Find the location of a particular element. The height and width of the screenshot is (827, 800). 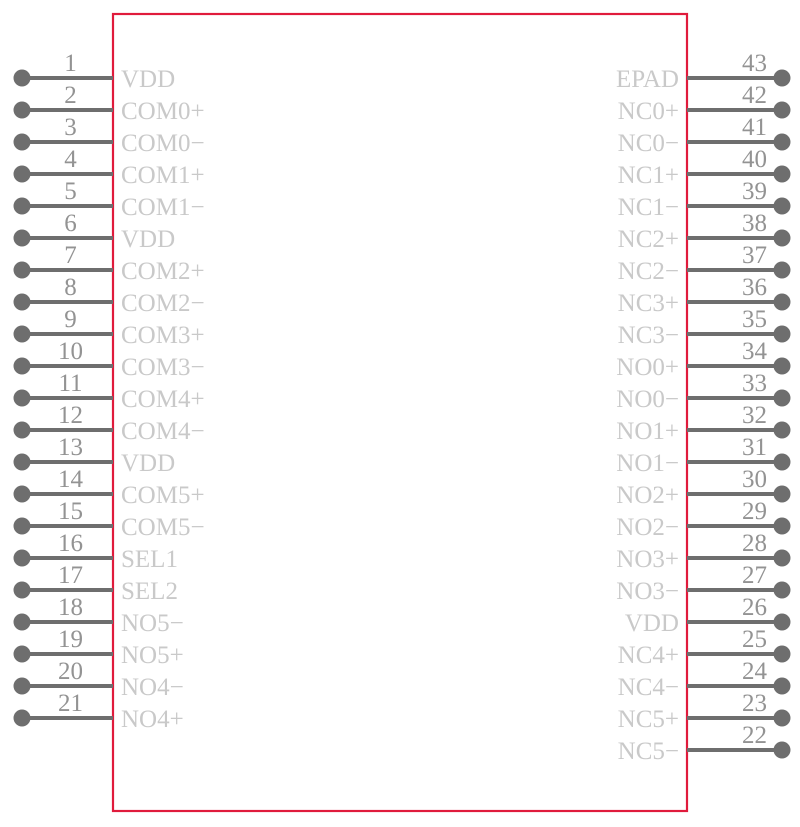

pin-name: NO0+ is located at coordinates (647, 367).